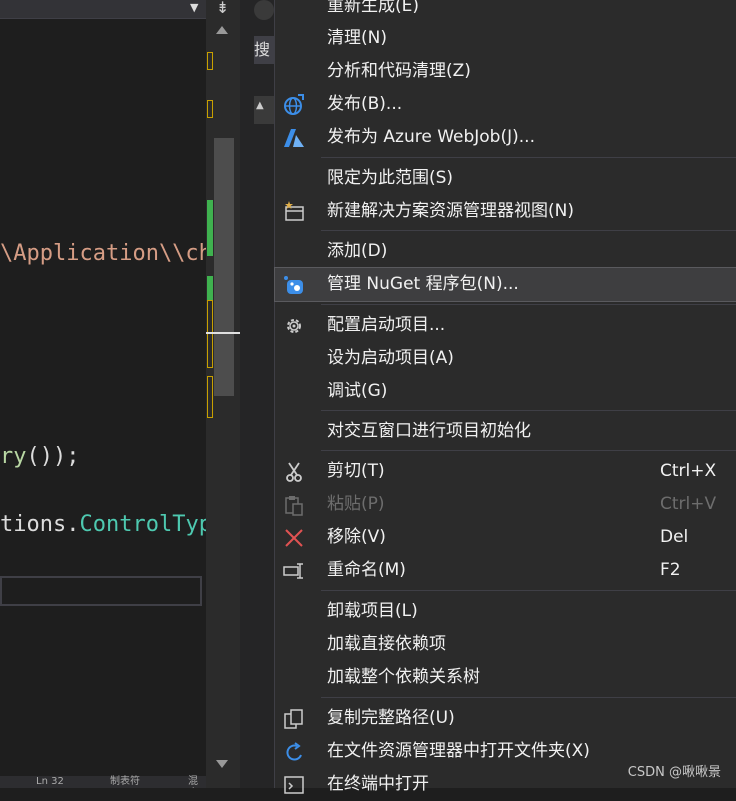  I want to click on code-fragment: tions., so click(40, 524).